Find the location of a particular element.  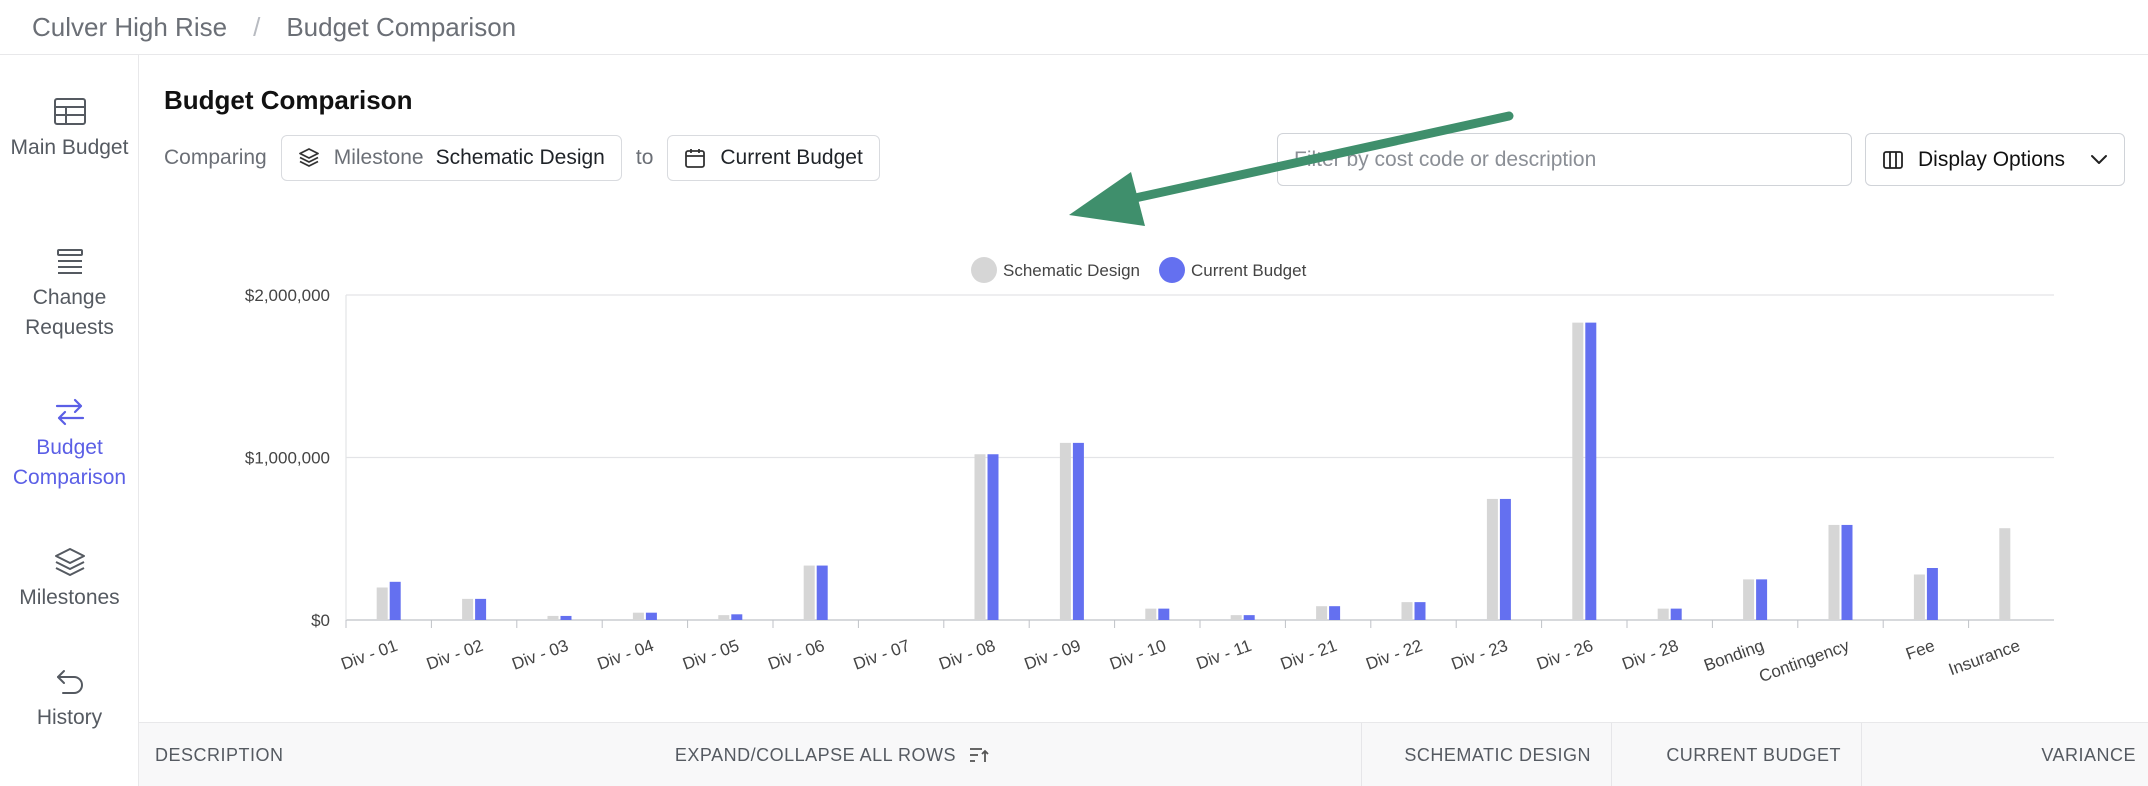

swap-arrows-icon is located at coordinates (69, 412).